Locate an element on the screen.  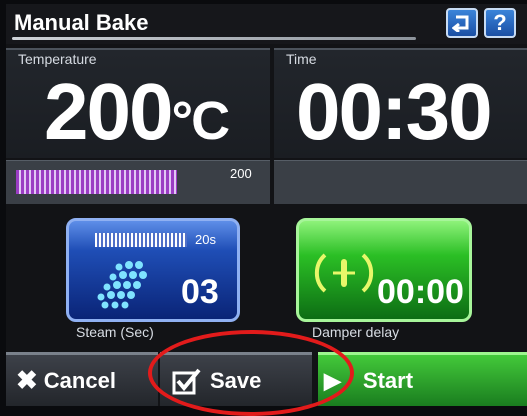
time-panel: Time 00:30 is located at coordinates (400, 103).